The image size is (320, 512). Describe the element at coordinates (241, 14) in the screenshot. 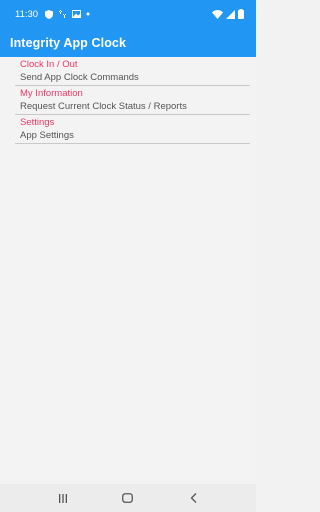

I see `battery-icon` at that location.